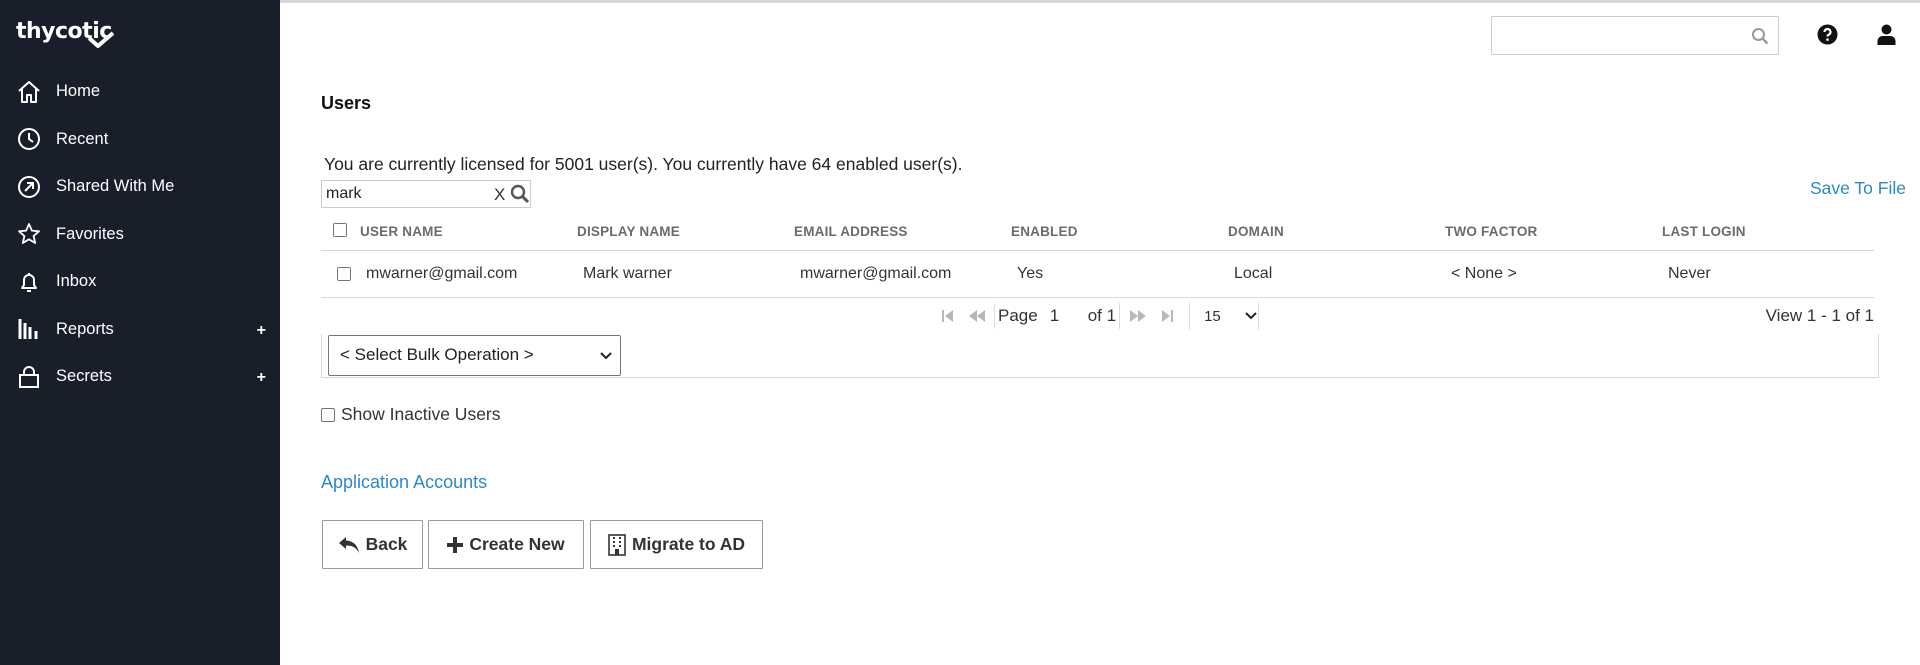  Describe the element at coordinates (85, 328) in the screenshot. I see `sidebar-item-label: Reports` at that location.